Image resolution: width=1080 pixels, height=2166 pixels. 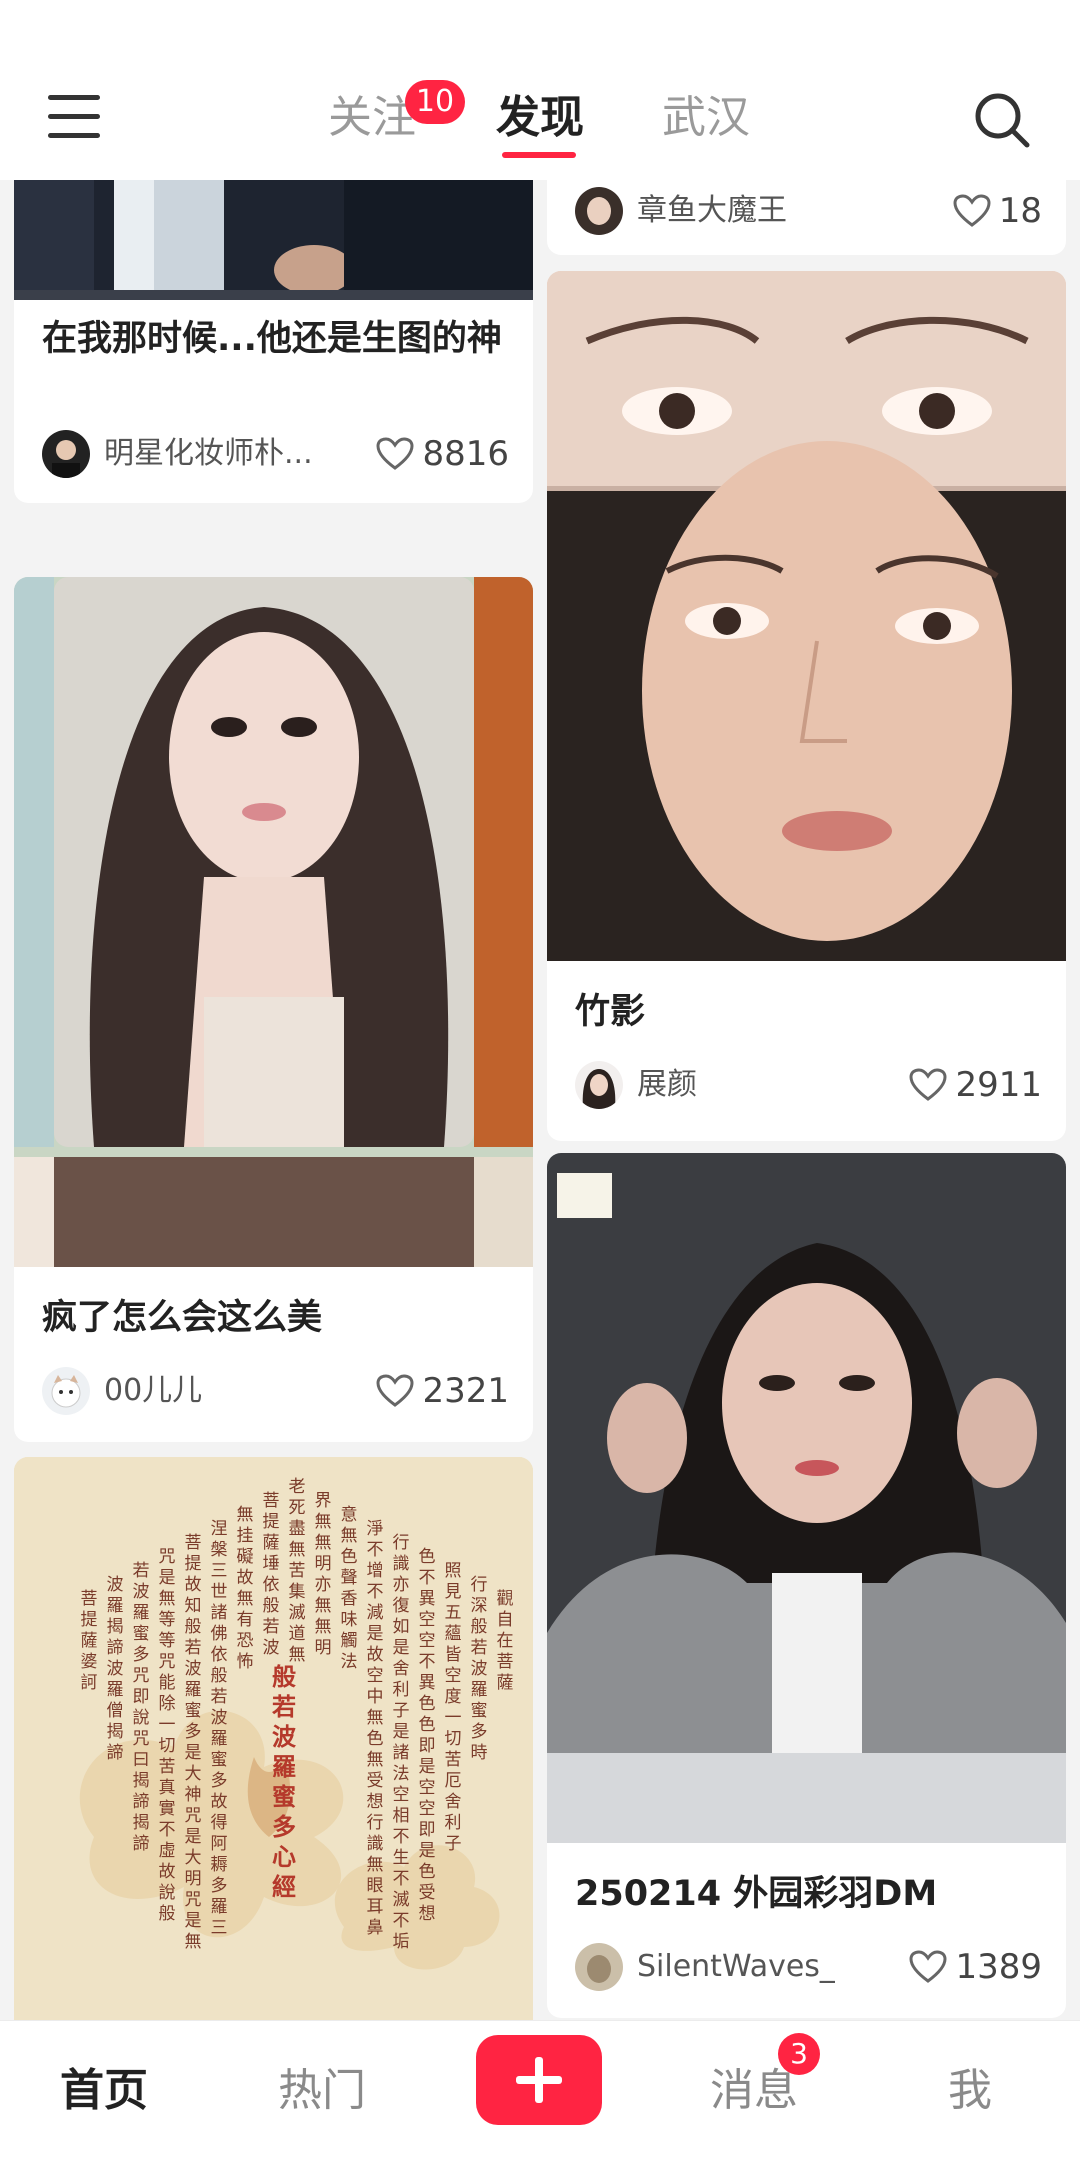 What do you see at coordinates (479, 1669) in the screenshot?
I see `sutra-column: 行深般若波羅蜜多時` at bounding box center [479, 1669].